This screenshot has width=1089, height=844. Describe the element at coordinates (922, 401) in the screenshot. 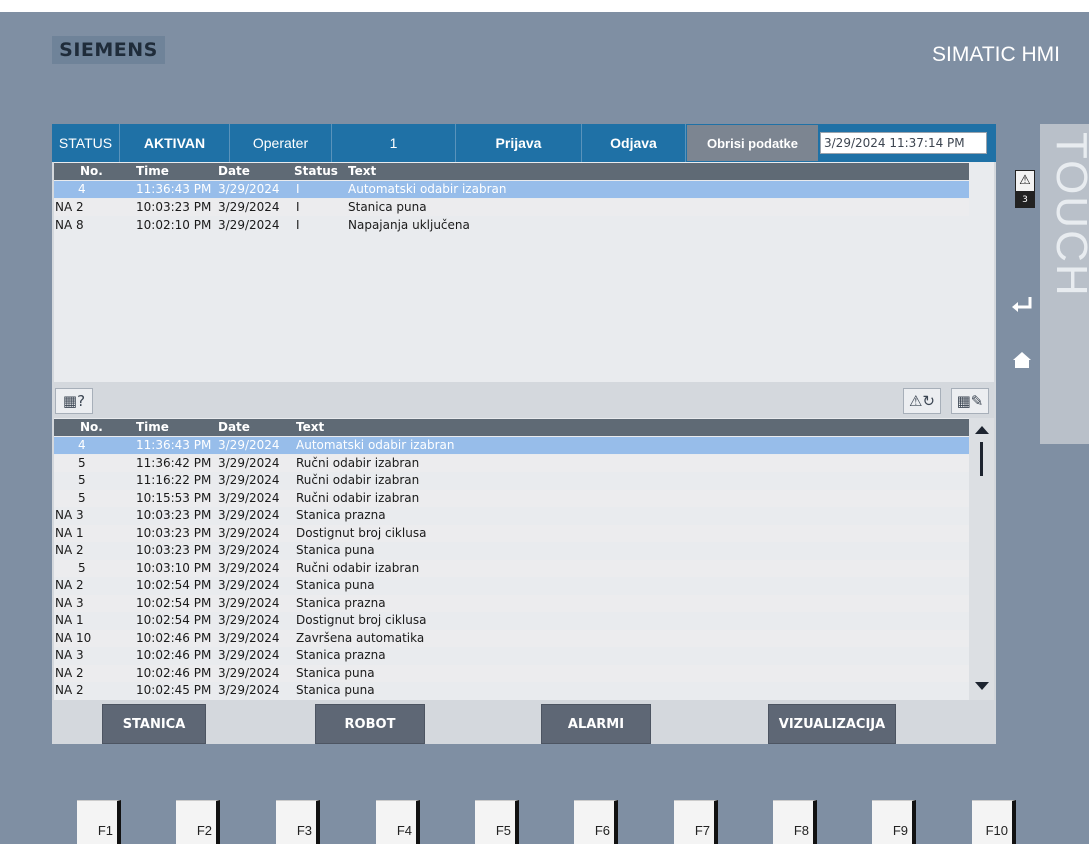

I see `acknowledge-icon: ⚠↻` at that location.